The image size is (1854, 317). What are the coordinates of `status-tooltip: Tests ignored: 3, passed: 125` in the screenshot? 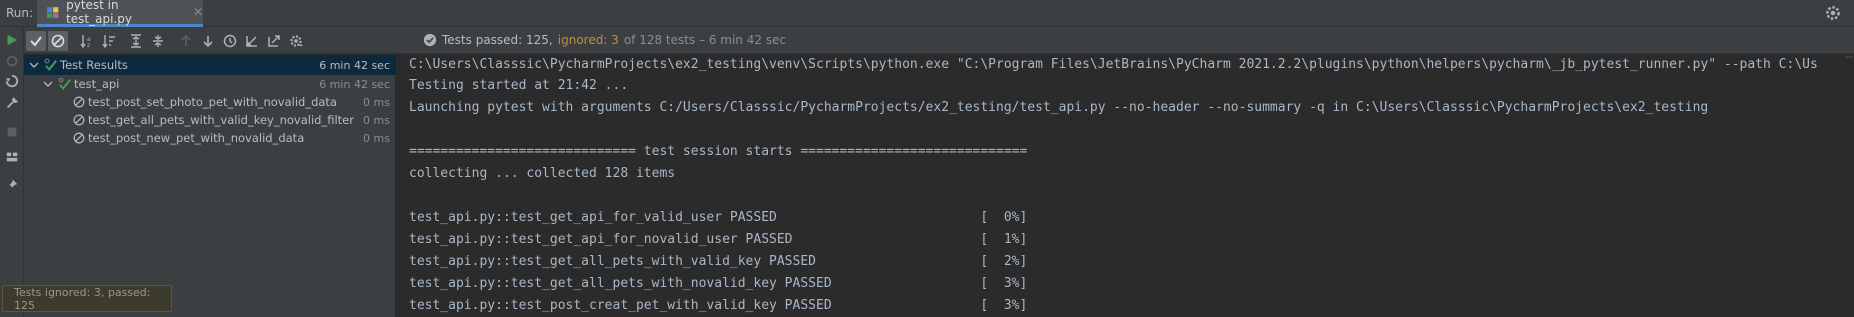 It's located at (87, 298).